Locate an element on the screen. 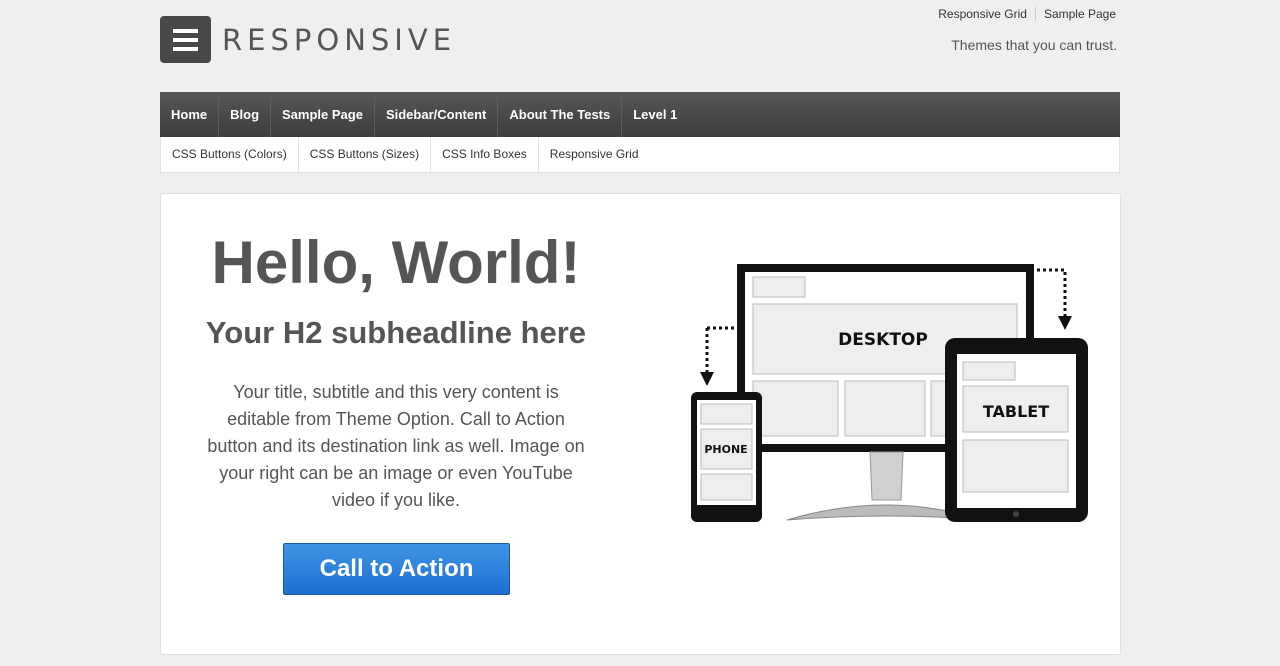 Image resolution: width=1280 pixels, height=666 pixels. main-menu-level-1: Level 1 is located at coordinates (655, 114).